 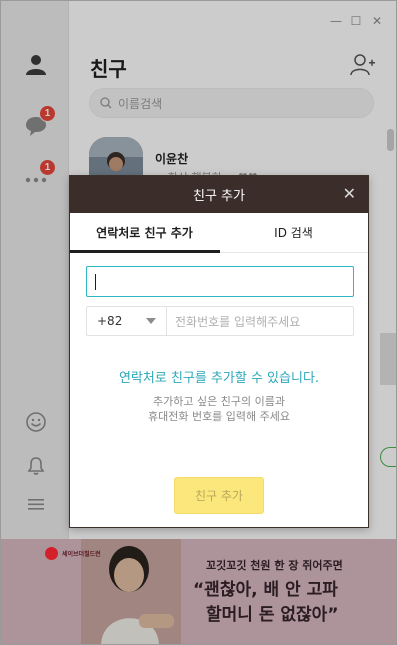 I want to click on dialog-description: 추가하고 싶은 친구의 이름과 휴대전화 번호를 입력해 주세요, so click(x=219, y=409).